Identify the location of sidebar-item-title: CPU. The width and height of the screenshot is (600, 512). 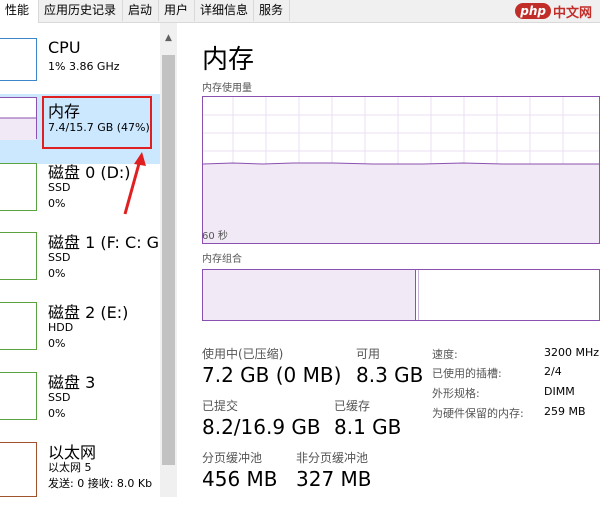
(64, 47).